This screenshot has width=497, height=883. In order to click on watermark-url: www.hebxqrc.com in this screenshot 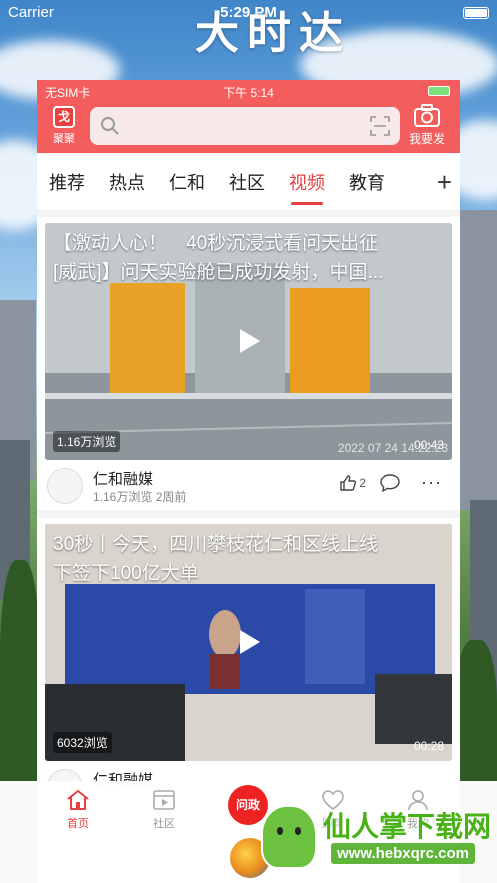, I will do `click(403, 853)`.